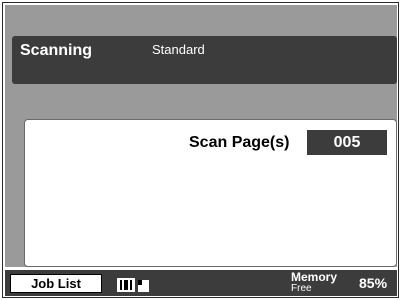 The width and height of the screenshot is (401, 300). What do you see at coordinates (201, 283) in the screenshot?
I see `bottom-bar: Job List Memory Free 85%` at bounding box center [201, 283].